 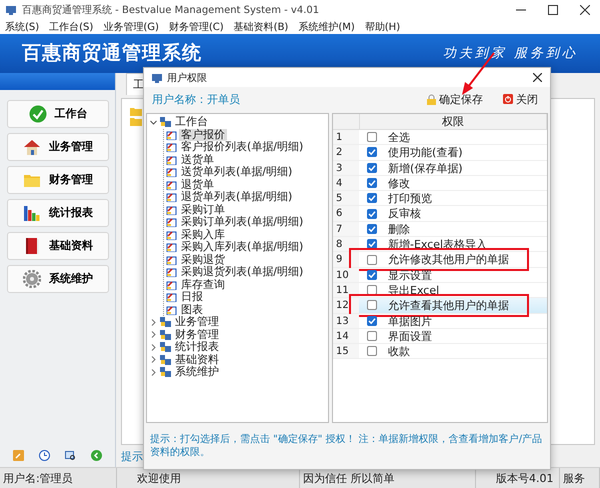 What do you see at coordinates (440, 336) in the screenshot?
I see `grid-row: 14 界面设置` at bounding box center [440, 336].